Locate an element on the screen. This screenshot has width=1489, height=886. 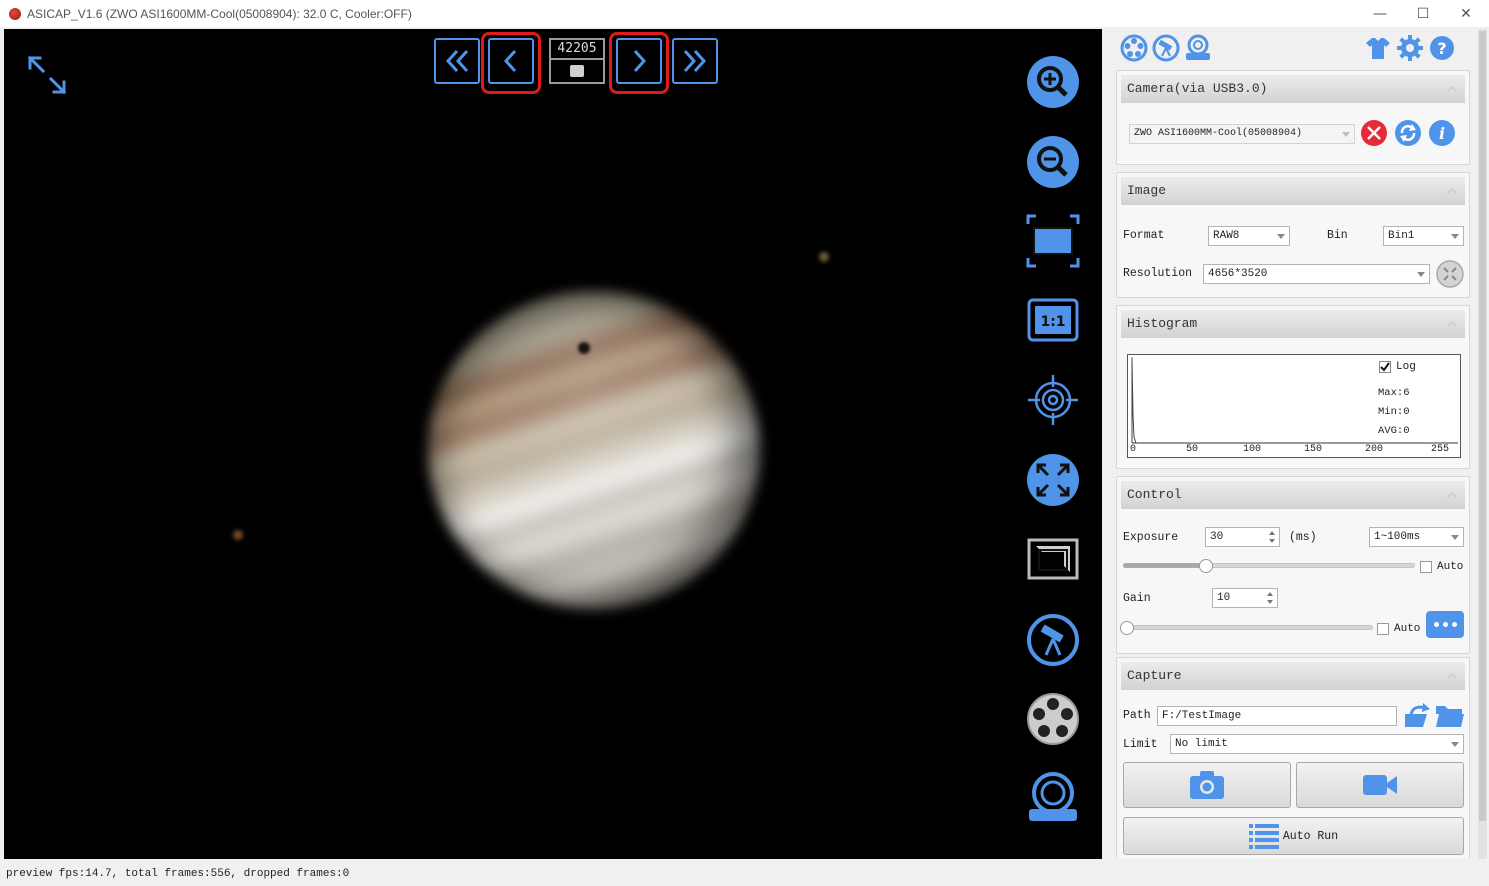
checkmark-icon is located at coordinates (1385, 367).